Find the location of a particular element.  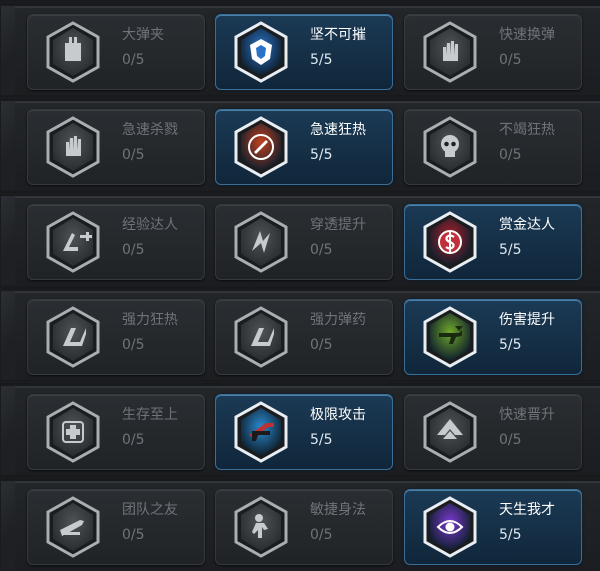

magazine-icon is located at coordinates (73, 52).